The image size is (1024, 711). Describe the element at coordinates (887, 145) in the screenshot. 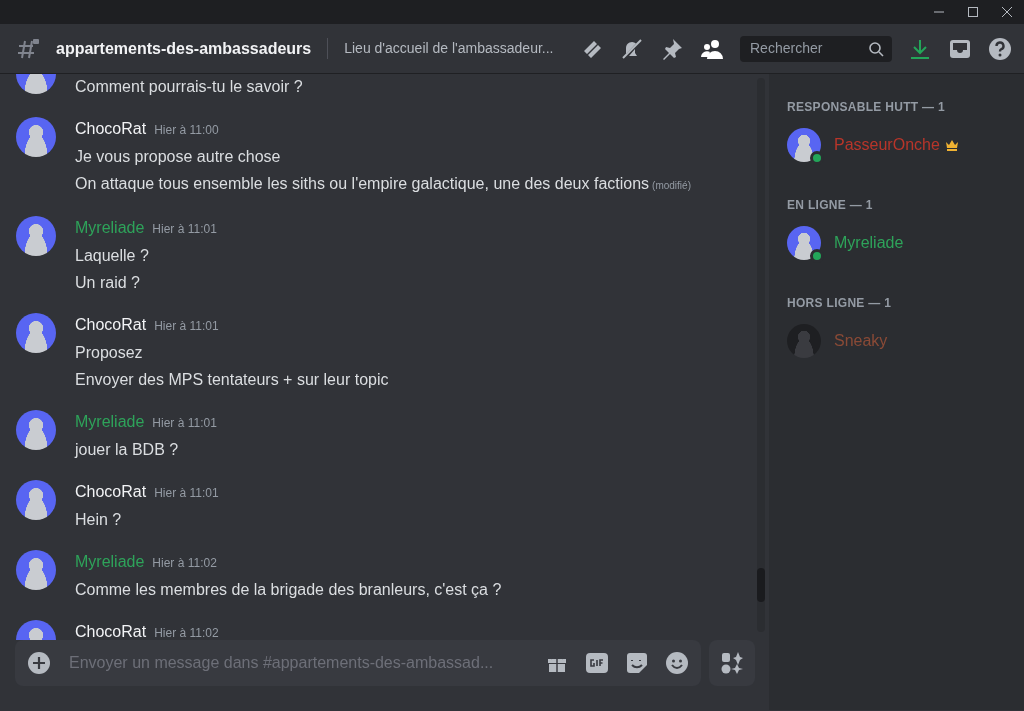

I see `member-name: PasseurOnche` at that location.